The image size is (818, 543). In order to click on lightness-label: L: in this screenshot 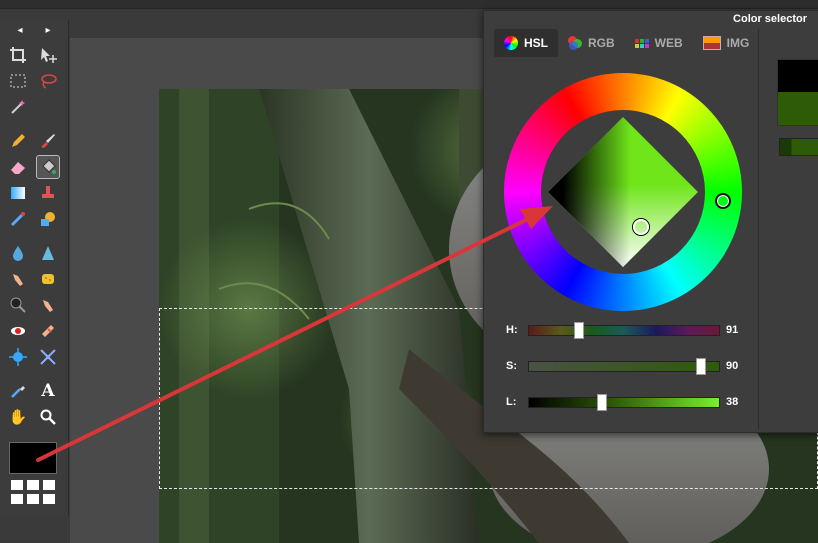, I will do `click(511, 402)`.